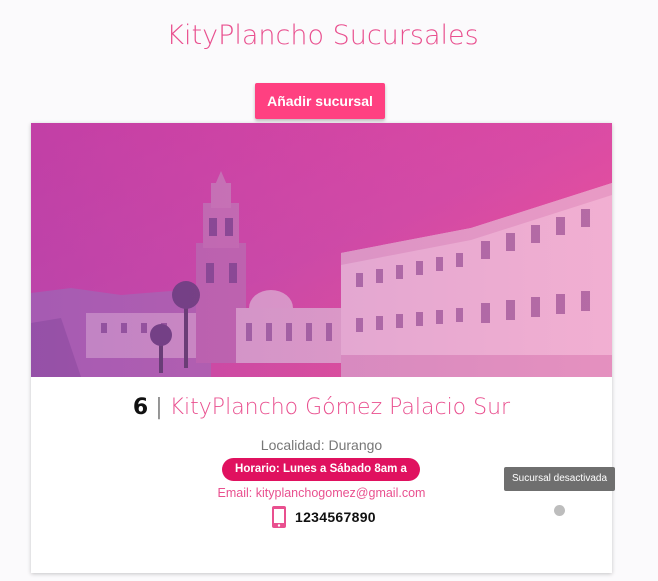 The width and height of the screenshot is (658, 581). I want to click on phone-row: 1234567890, so click(323, 517).